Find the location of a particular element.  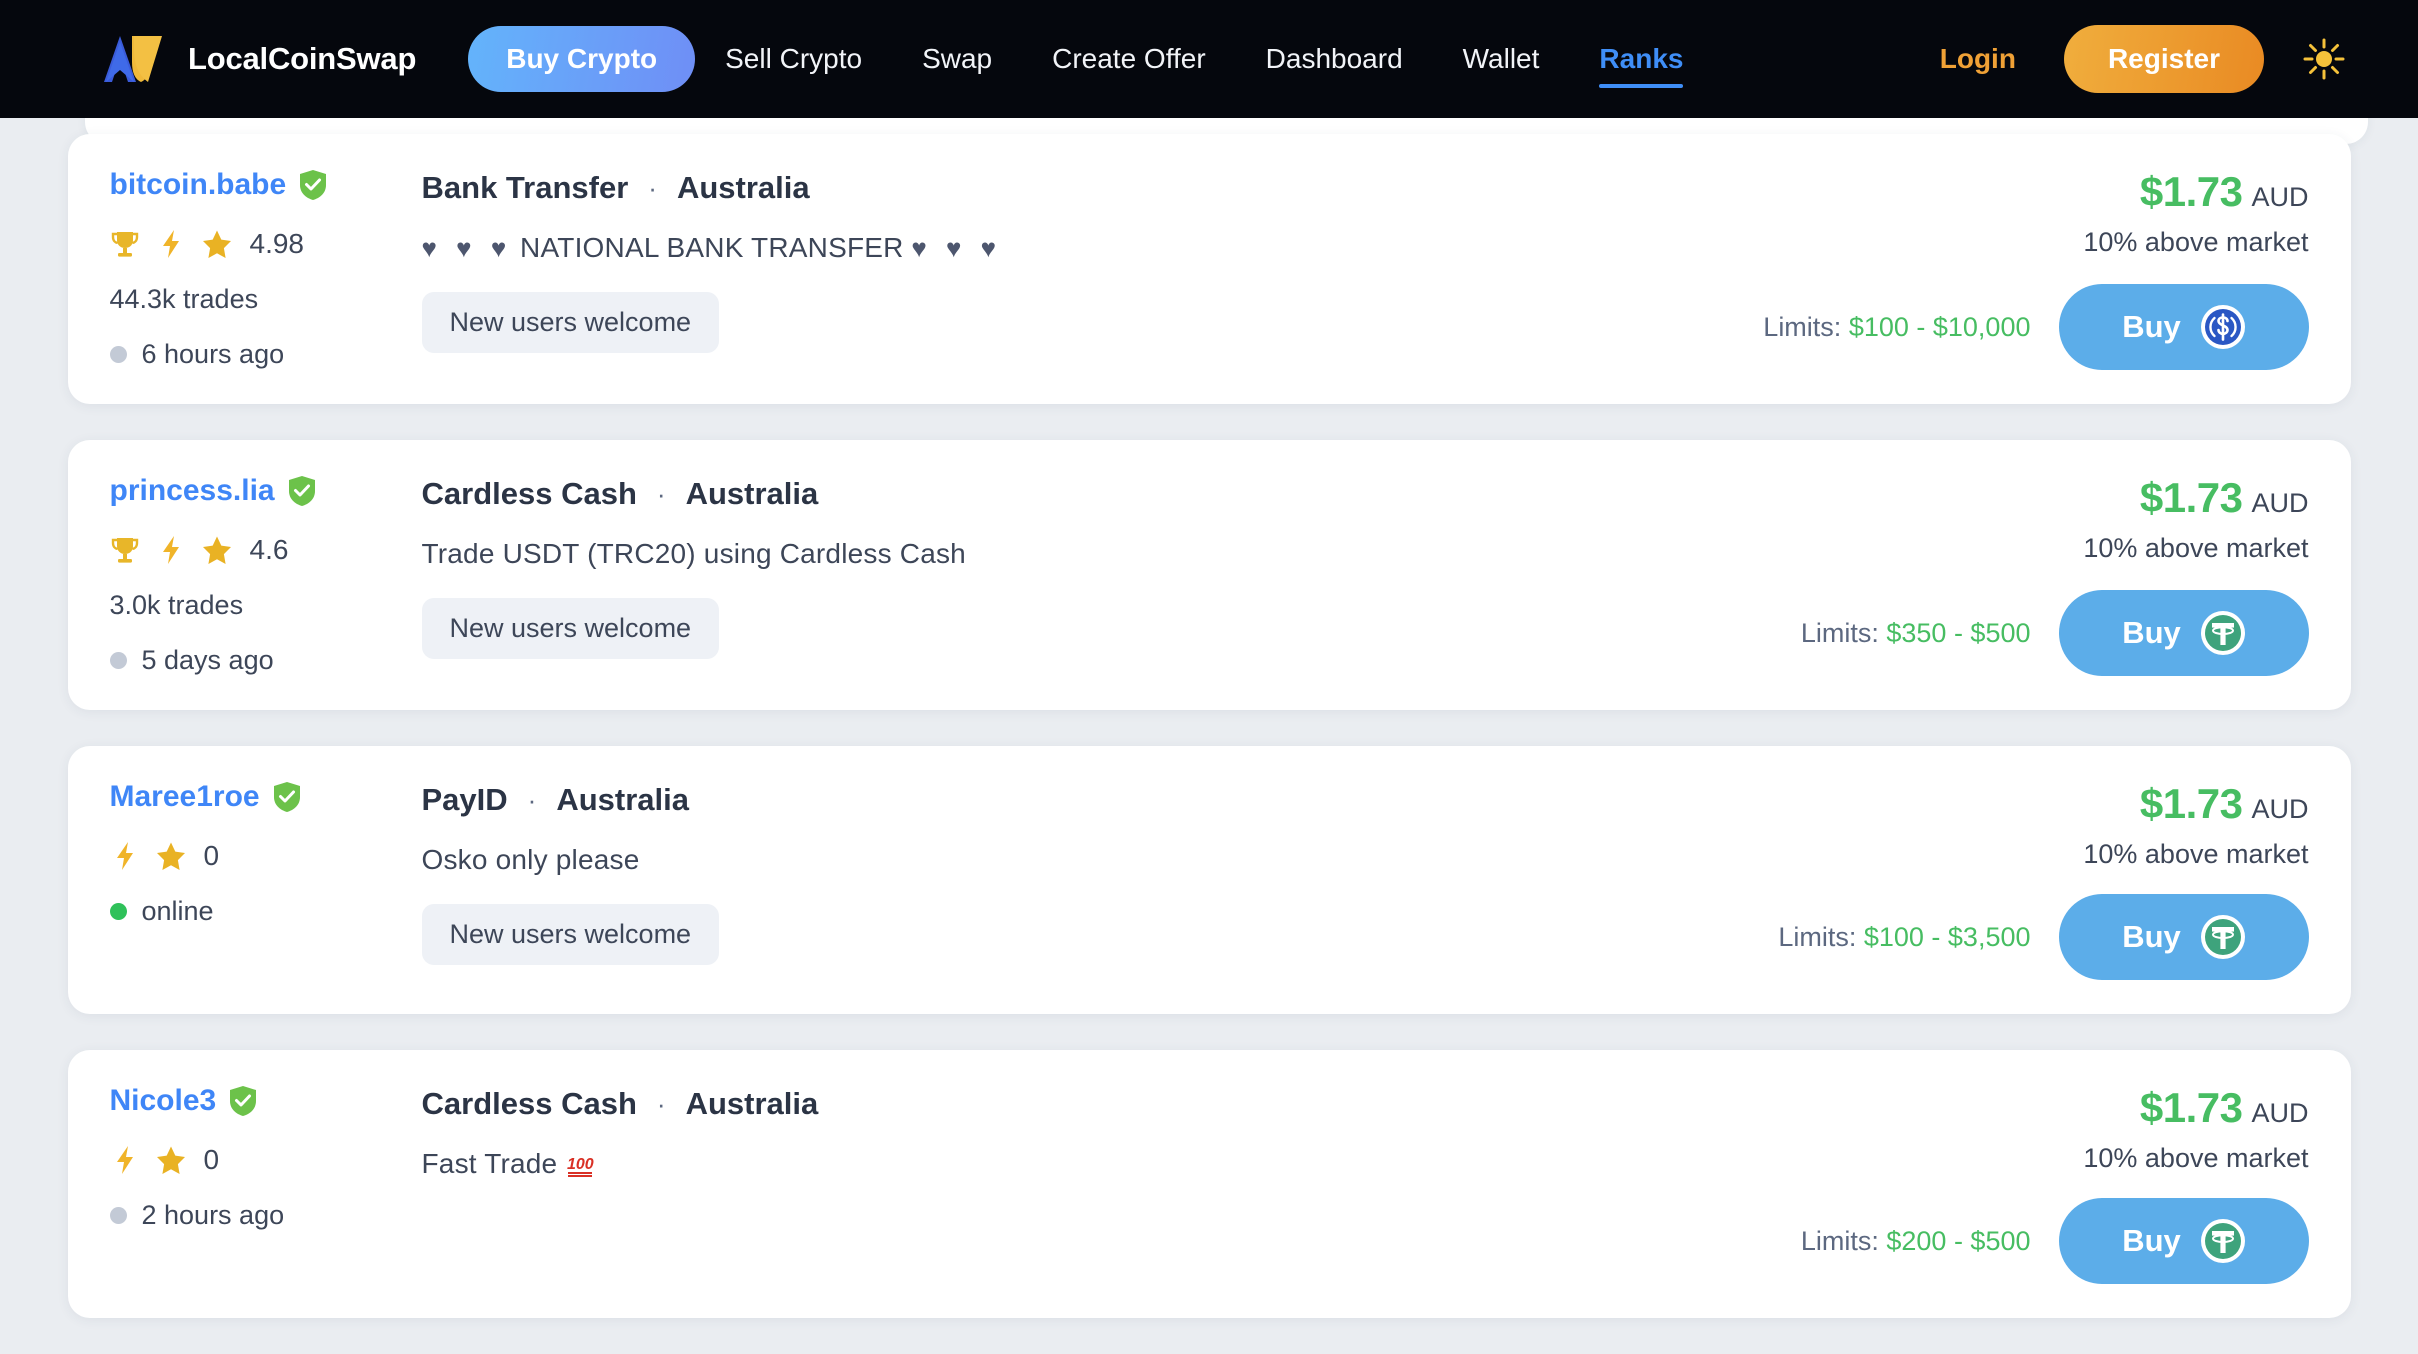

trader-info: princess.lia 4.6 3.0k trades 5 days ago is located at coordinates (258, 575).